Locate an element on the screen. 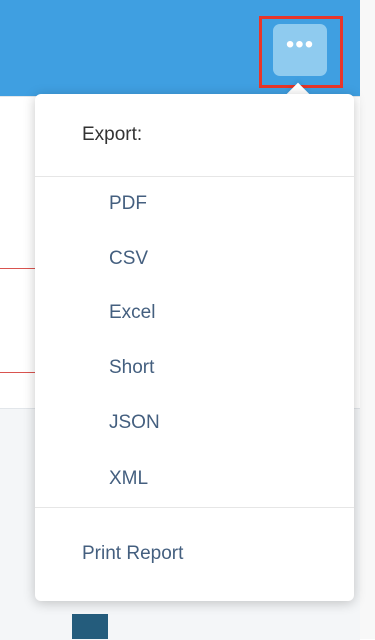 The image size is (375, 640). background-chart-bar is located at coordinates (90, 626).